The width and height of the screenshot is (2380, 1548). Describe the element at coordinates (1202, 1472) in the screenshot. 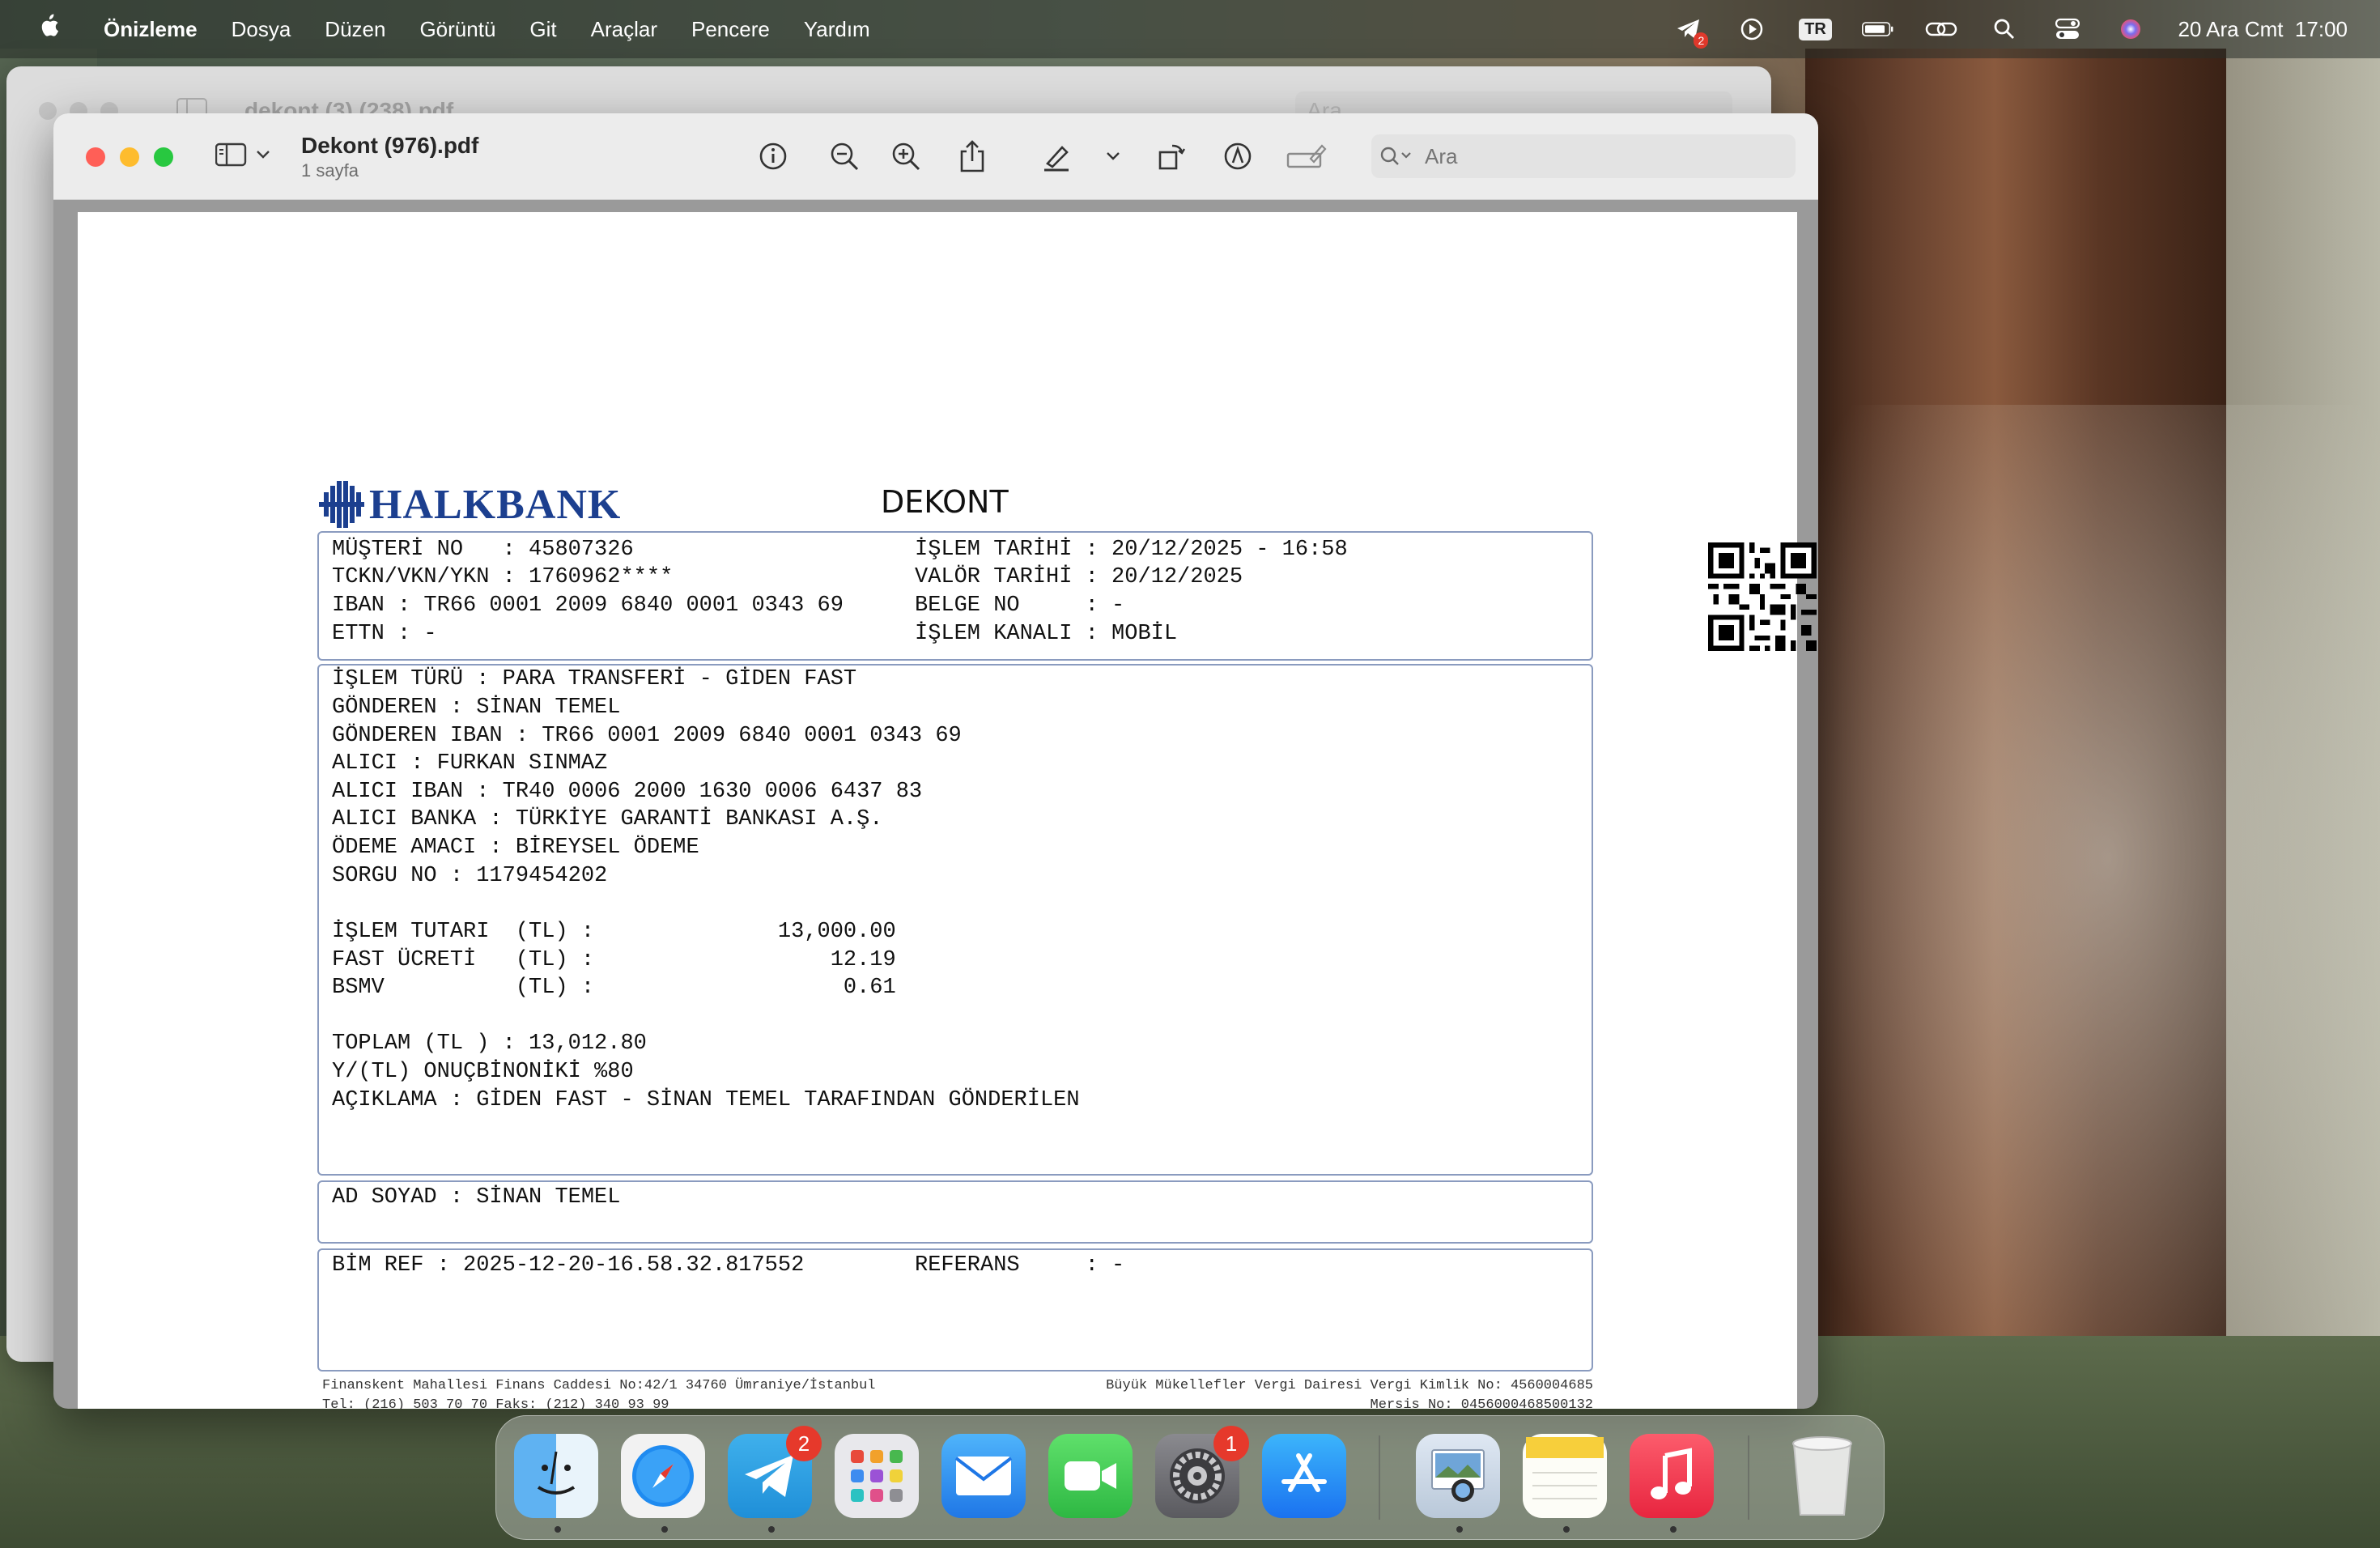

I see `dock-system-settings: 1` at that location.